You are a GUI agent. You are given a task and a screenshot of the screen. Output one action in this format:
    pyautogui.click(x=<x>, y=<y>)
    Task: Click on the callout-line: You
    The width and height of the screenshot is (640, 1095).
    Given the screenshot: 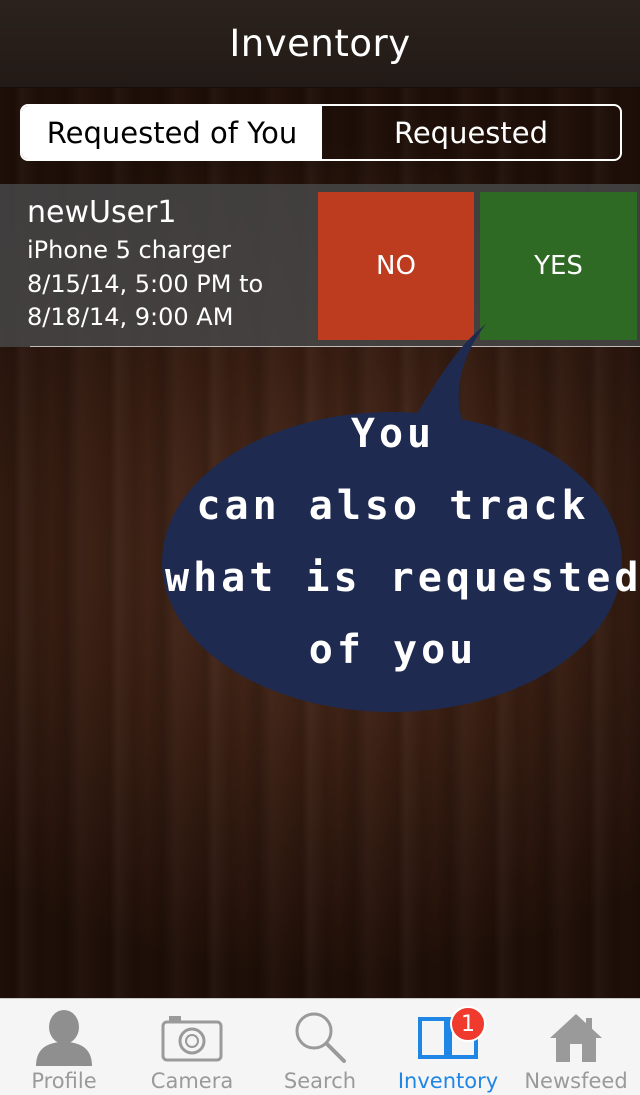 What is the action you would take?
    pyautogui.click(x=393, y=434)
    